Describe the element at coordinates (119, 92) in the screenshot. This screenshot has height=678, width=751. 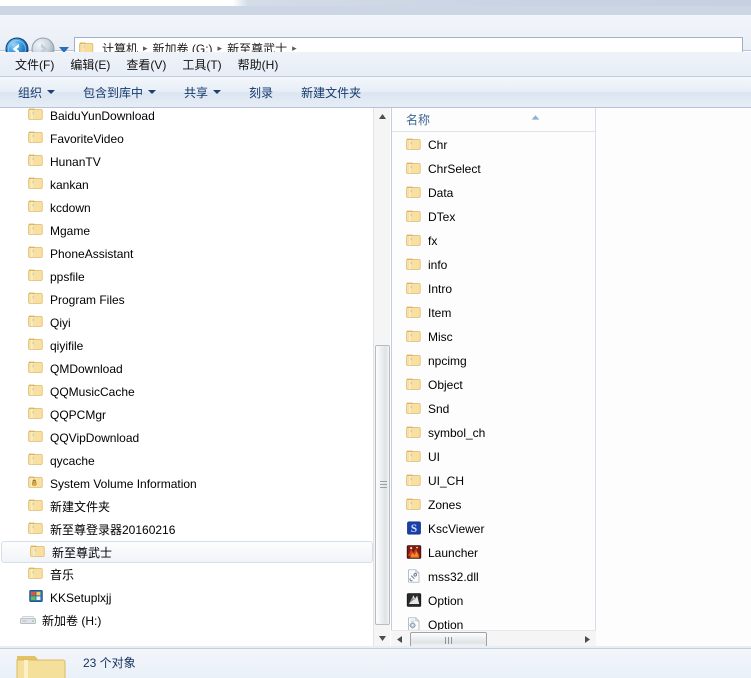
I see `include-in-library-button: 包含到库中` at that location.